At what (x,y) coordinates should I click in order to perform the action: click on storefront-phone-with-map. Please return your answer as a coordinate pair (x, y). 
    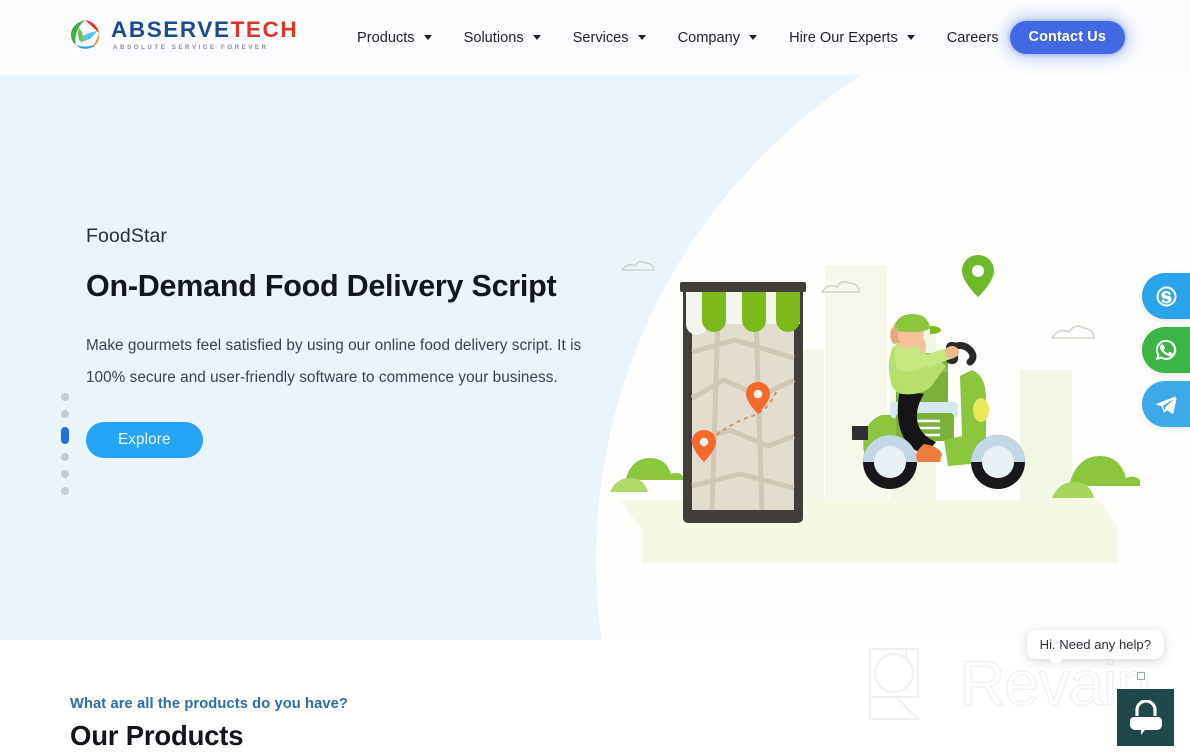
    Looking at the image, I should click on (743, 402).